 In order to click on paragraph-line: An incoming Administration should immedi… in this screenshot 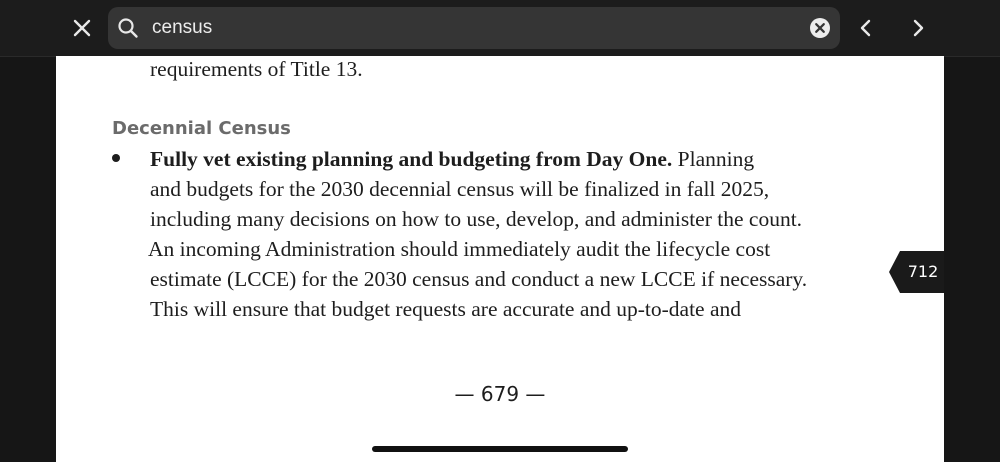, I will do `click(459, 249)`.